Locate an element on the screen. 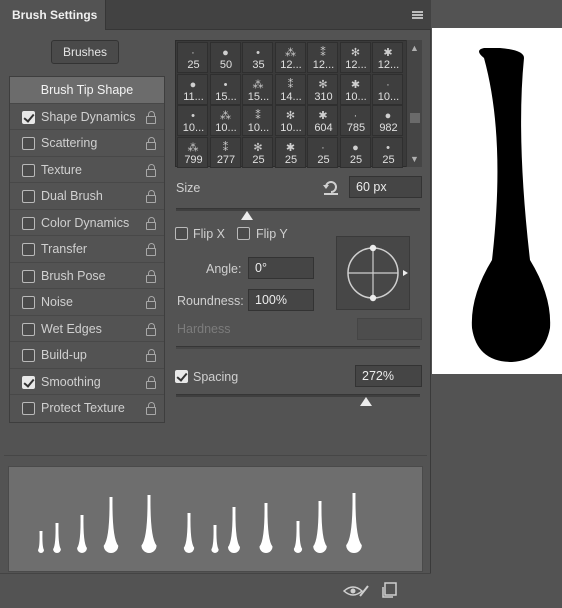  dual-brush-checkbox is located at coordinates (28, 196).